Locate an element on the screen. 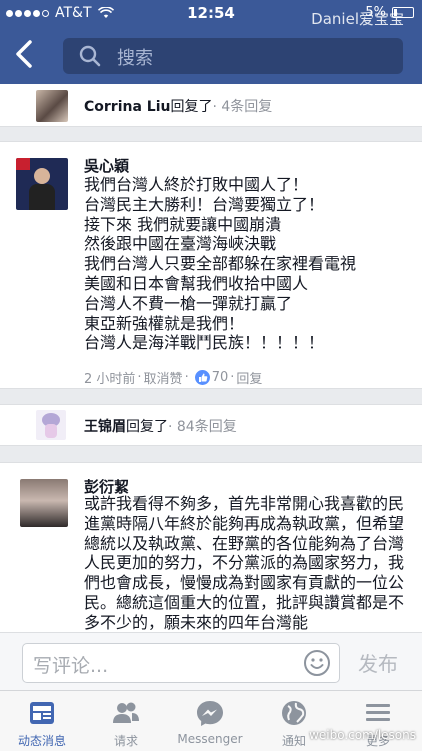 The height and width of the screenshot is (751, 422). search-input: 搜索 is located at coordinates (233, 56).